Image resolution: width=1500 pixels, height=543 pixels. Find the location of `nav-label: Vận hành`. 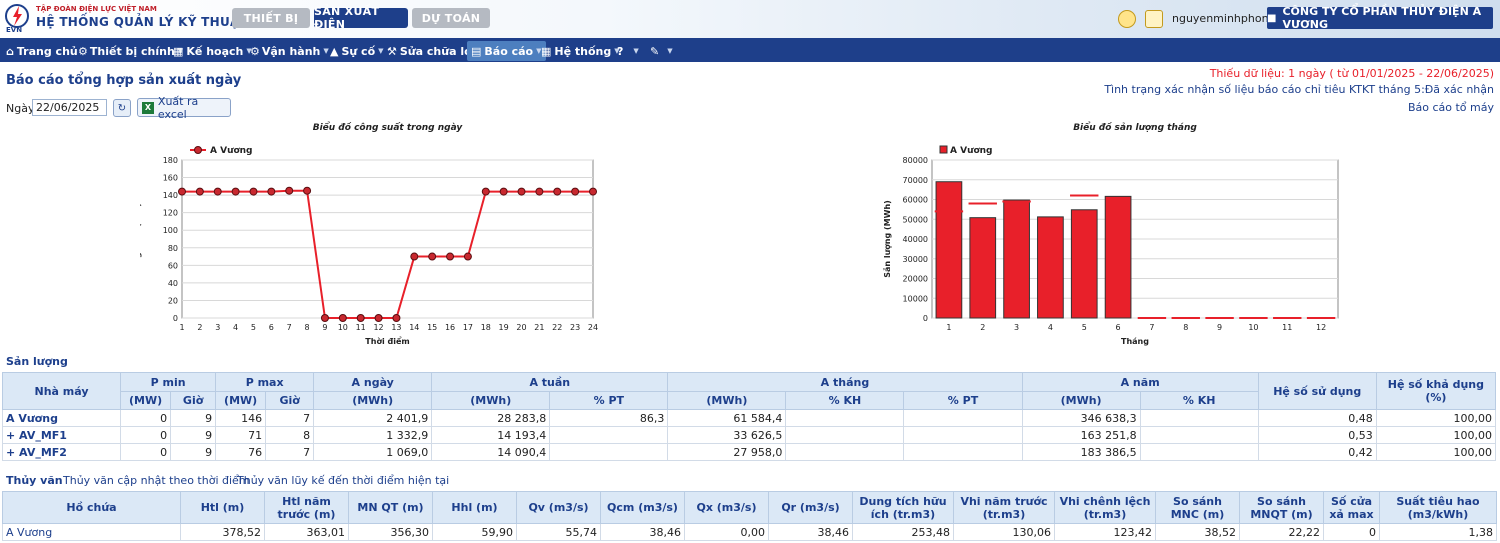

nav-label: Vận hành is located at coordinates (291, 51).